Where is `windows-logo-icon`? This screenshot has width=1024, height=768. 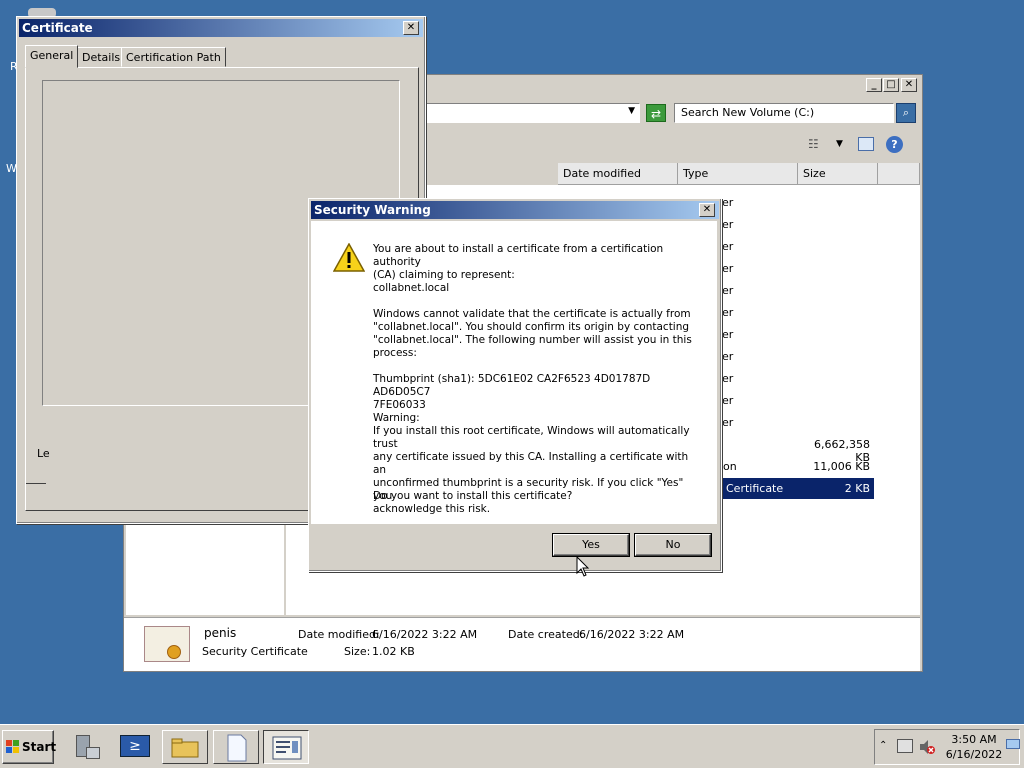 windows-logo-icon is located at coordinates (12, 746).